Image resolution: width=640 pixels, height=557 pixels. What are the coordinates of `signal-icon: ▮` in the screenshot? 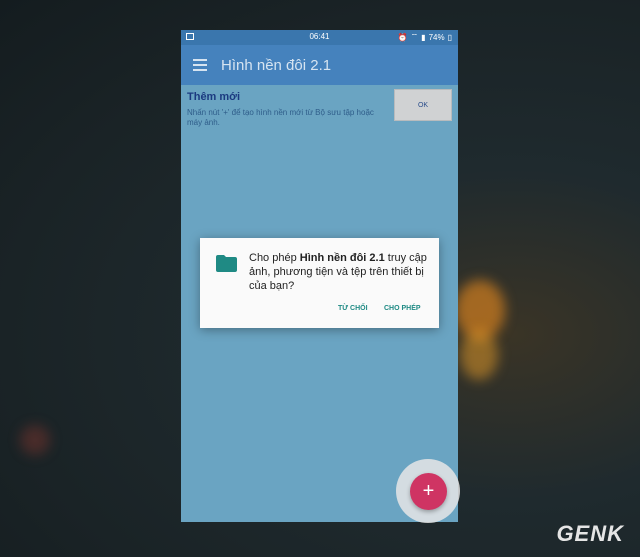 It's located at (423, 37).